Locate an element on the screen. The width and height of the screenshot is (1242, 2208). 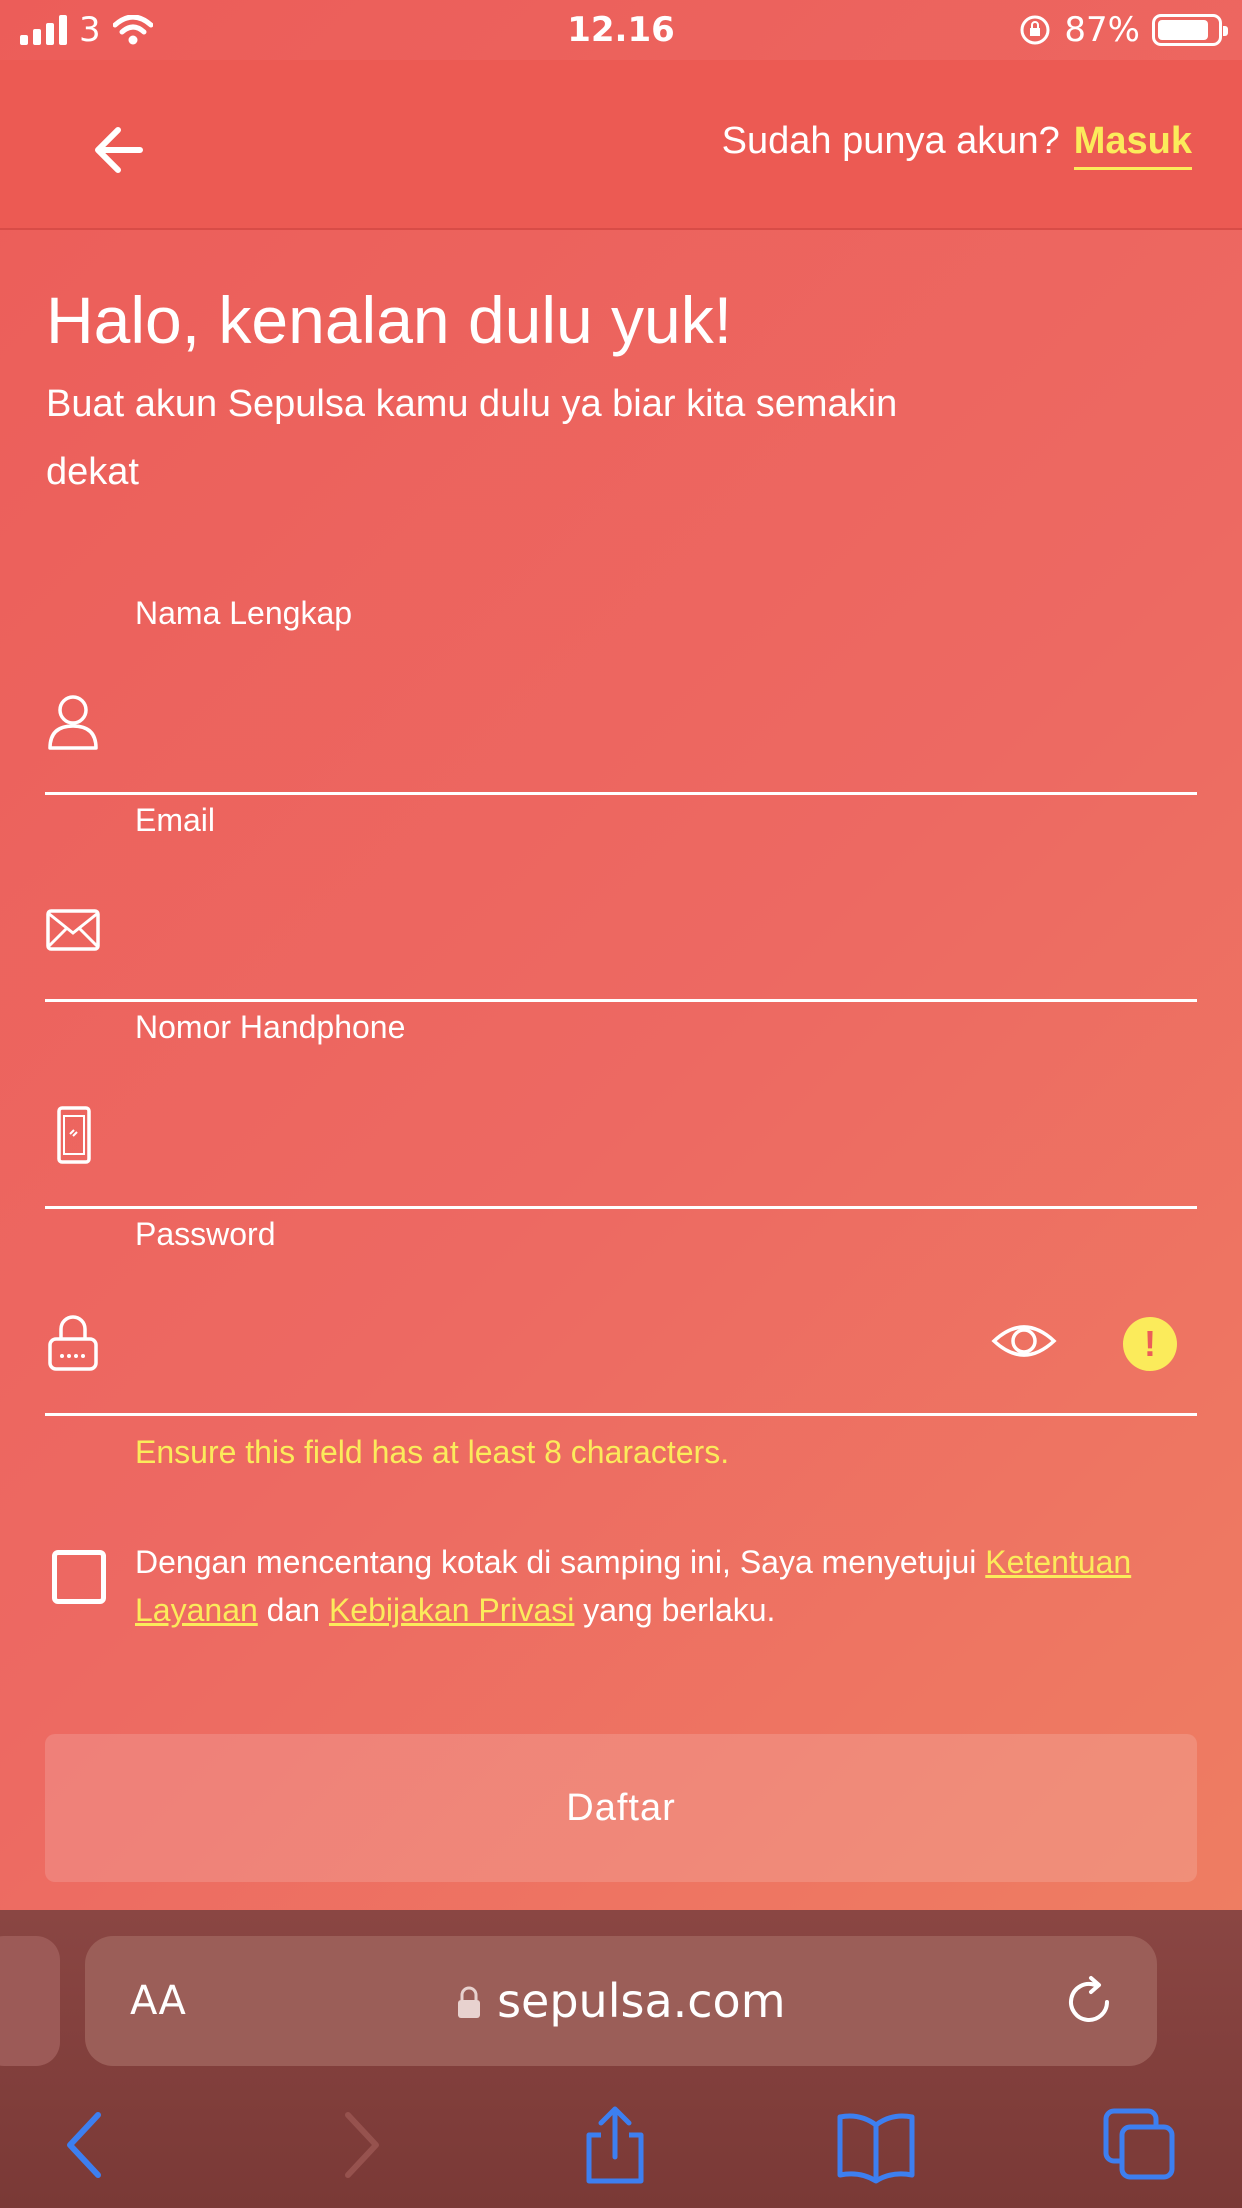
login-prompt-text: Sudah punya akun? is located at coordinates (890, 141).